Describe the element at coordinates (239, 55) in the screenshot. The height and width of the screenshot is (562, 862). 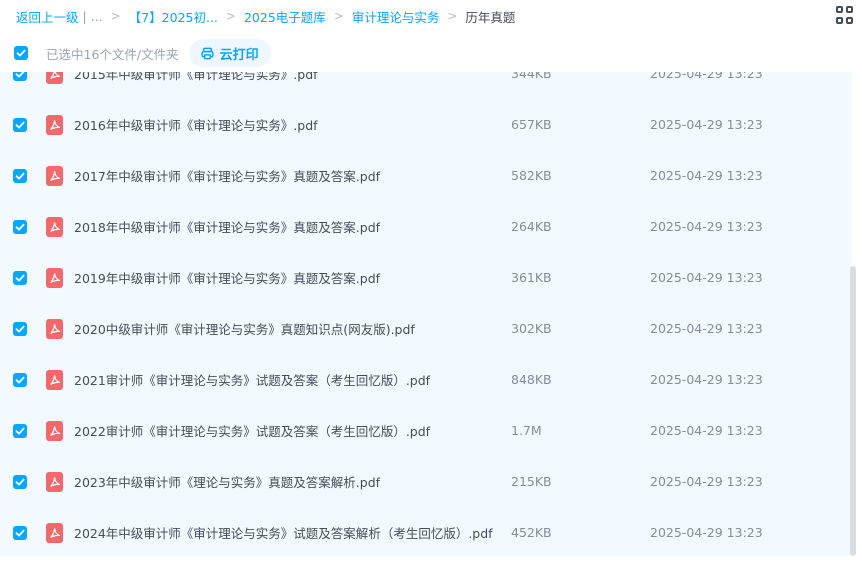
I see `cloud-print-label: 云打印` at that location.